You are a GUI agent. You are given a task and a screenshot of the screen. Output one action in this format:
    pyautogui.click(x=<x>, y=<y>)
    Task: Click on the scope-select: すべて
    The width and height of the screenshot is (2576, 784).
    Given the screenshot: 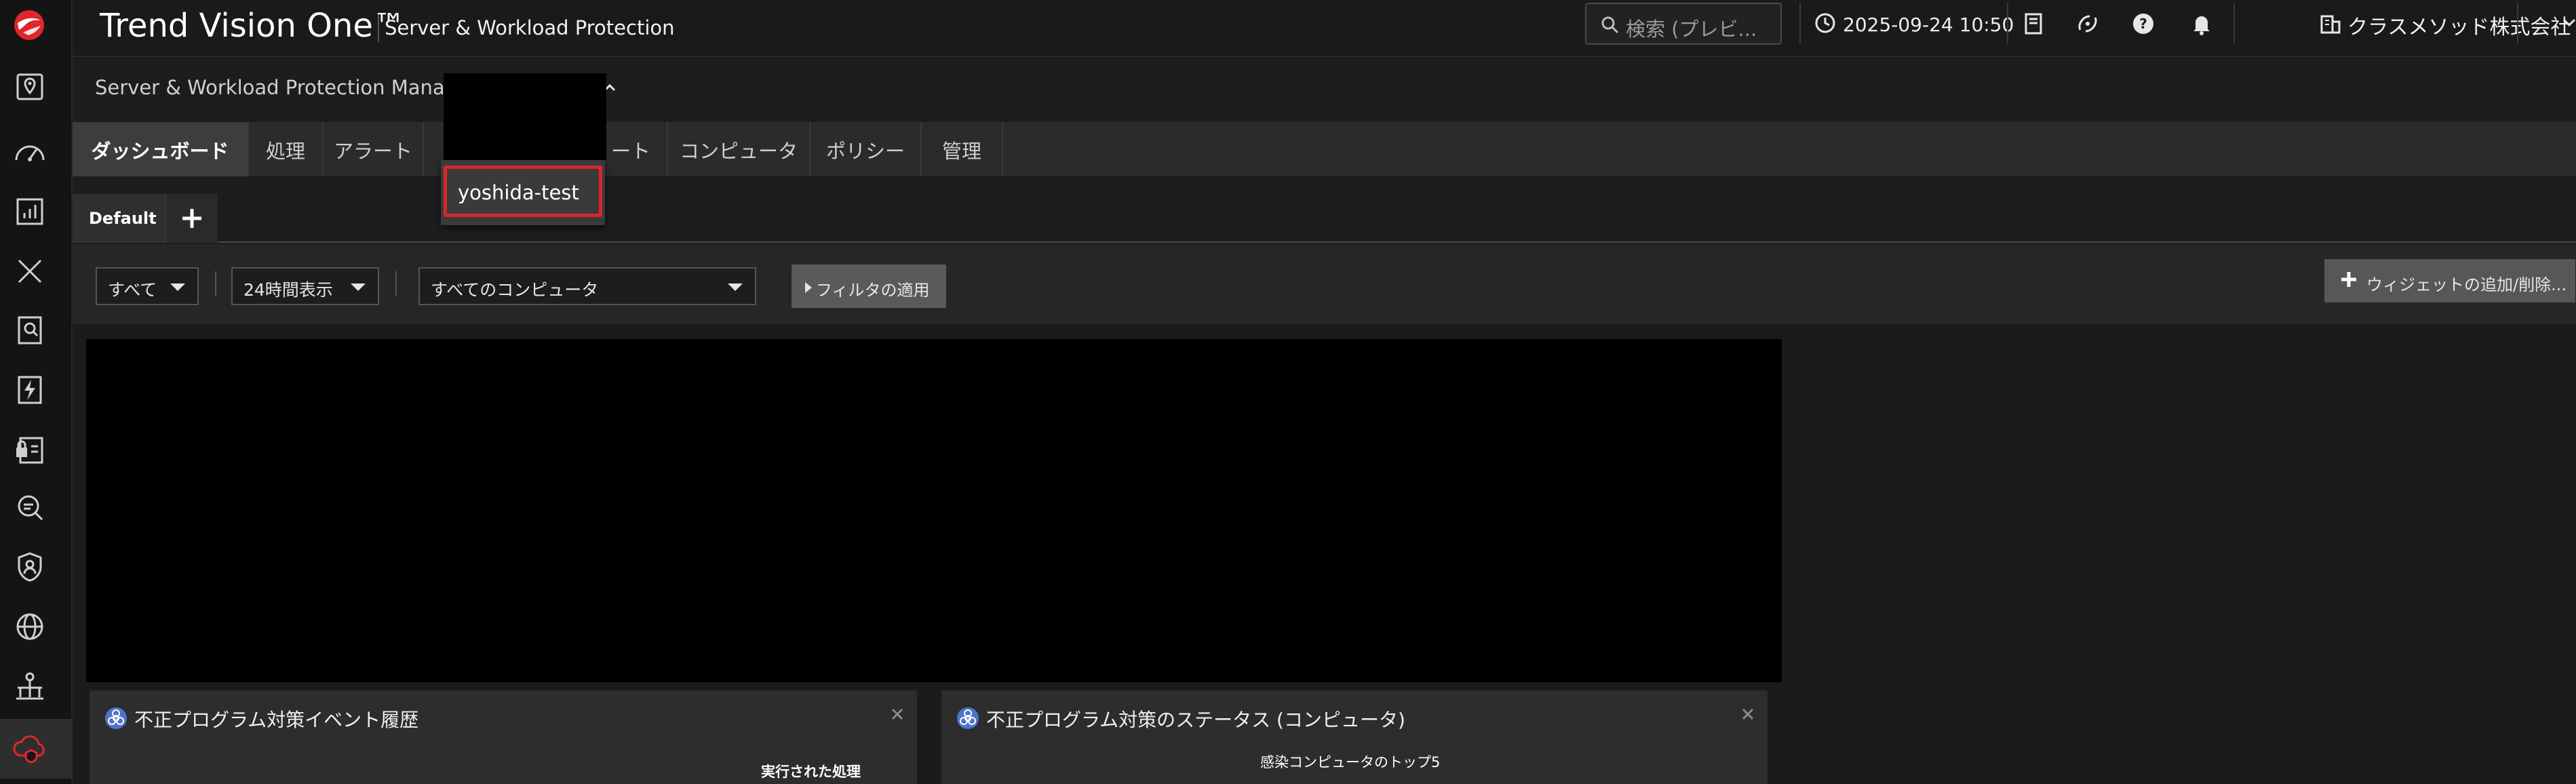 What is the action you would take?
    pyautogui.click(x=147, y=286)
    